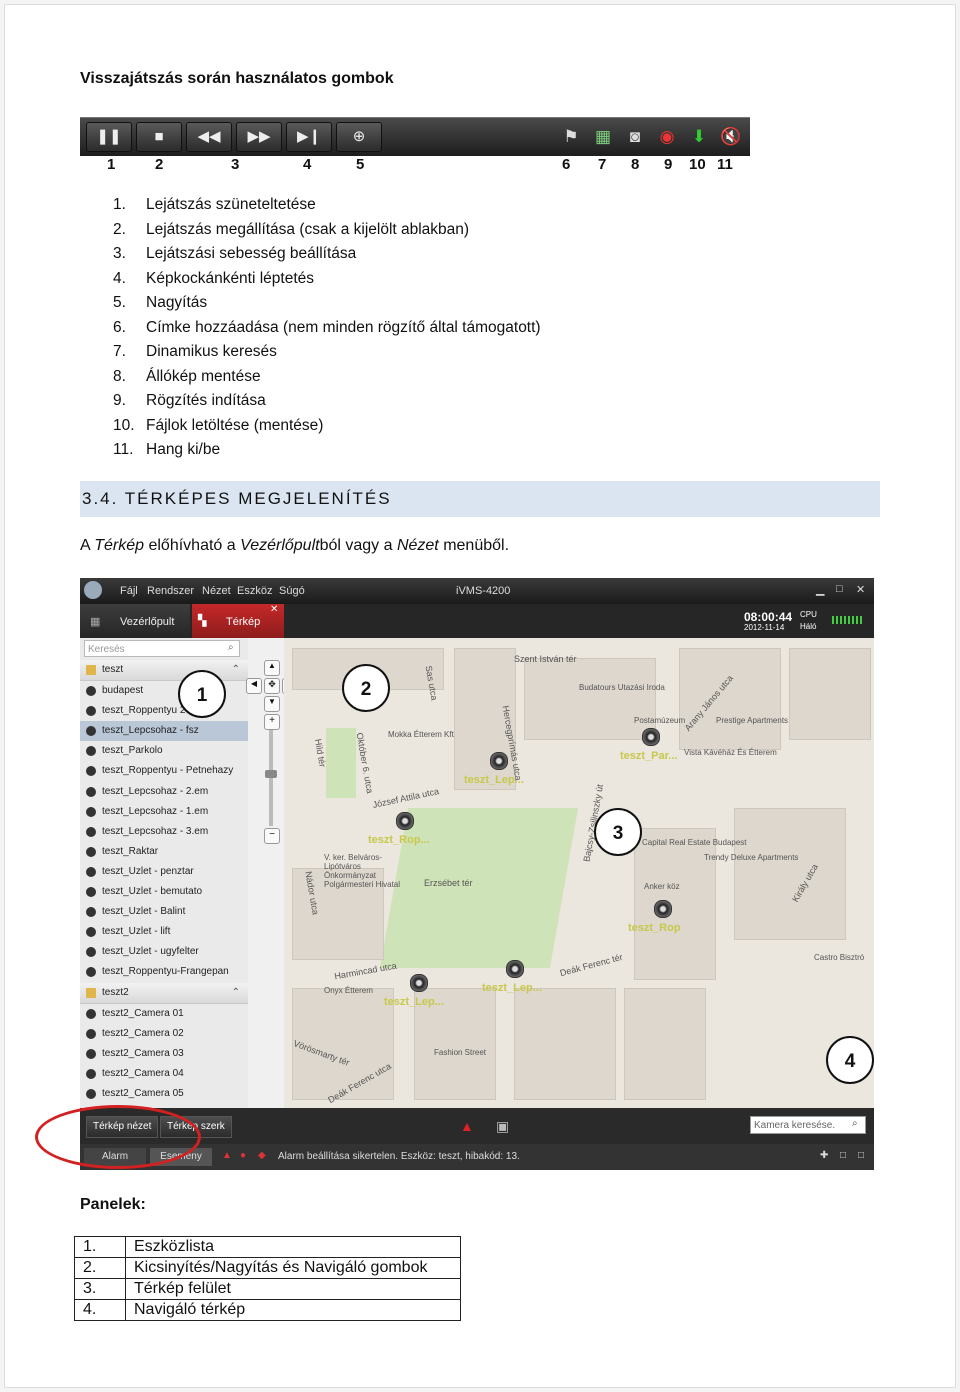 The width and height of the screenshot is (960, 1392). What do you see at coordinates (164, 671) in the screenshot?
I see `tree-group: teszt ⌃` at bounding box center [164, 671].